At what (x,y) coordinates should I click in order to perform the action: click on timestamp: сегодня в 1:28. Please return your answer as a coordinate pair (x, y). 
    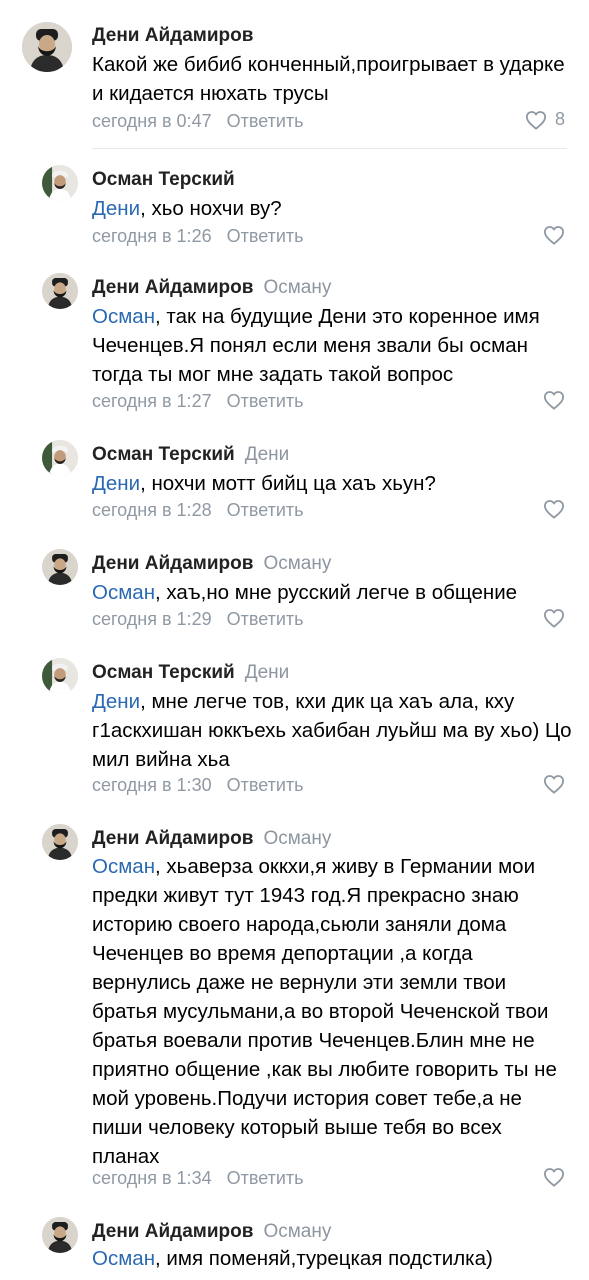
    Looking at the image, I should click on (152, 510).